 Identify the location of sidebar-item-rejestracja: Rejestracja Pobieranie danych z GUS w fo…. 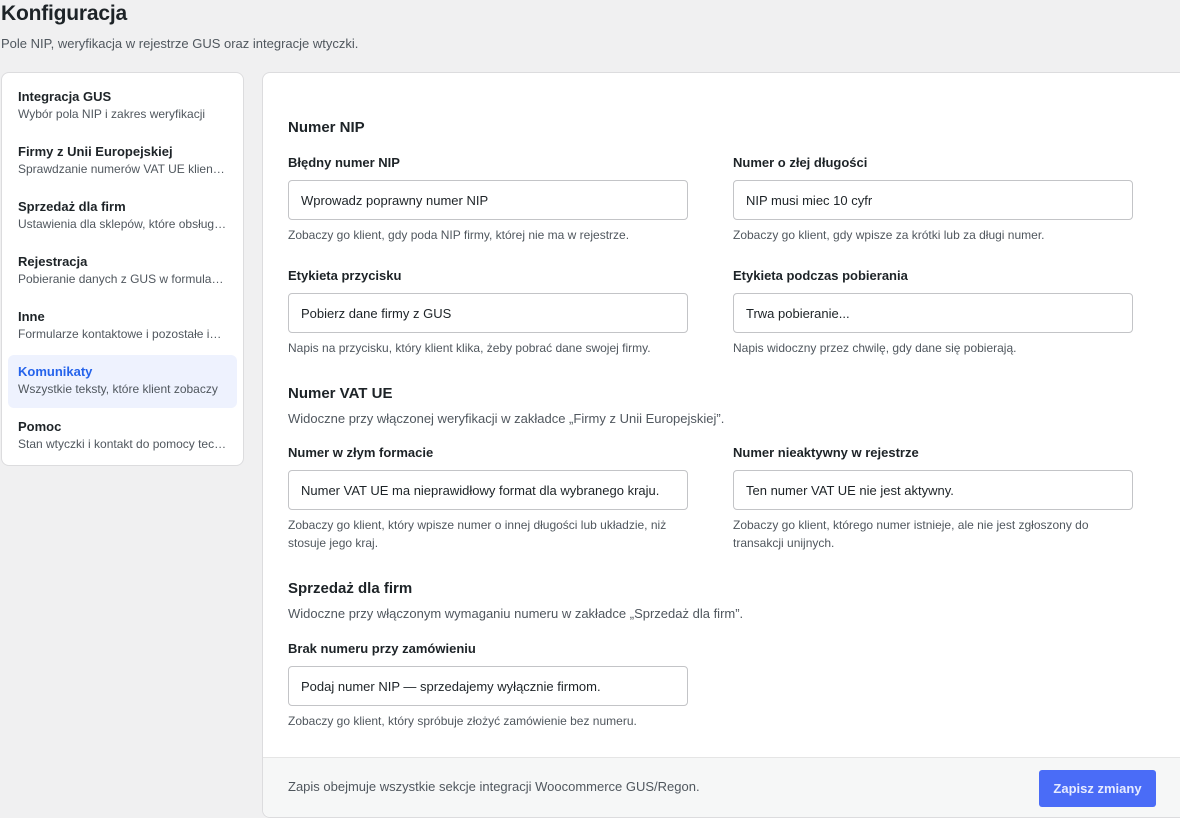
(122, 271).